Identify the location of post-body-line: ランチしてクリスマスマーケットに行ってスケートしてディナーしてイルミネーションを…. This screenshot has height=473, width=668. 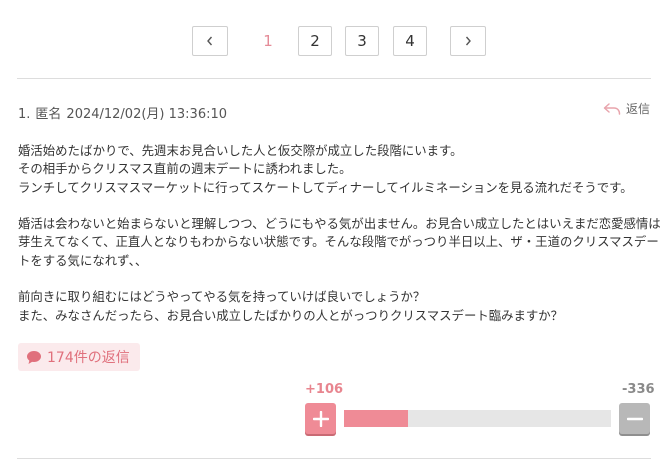
(325, 187).